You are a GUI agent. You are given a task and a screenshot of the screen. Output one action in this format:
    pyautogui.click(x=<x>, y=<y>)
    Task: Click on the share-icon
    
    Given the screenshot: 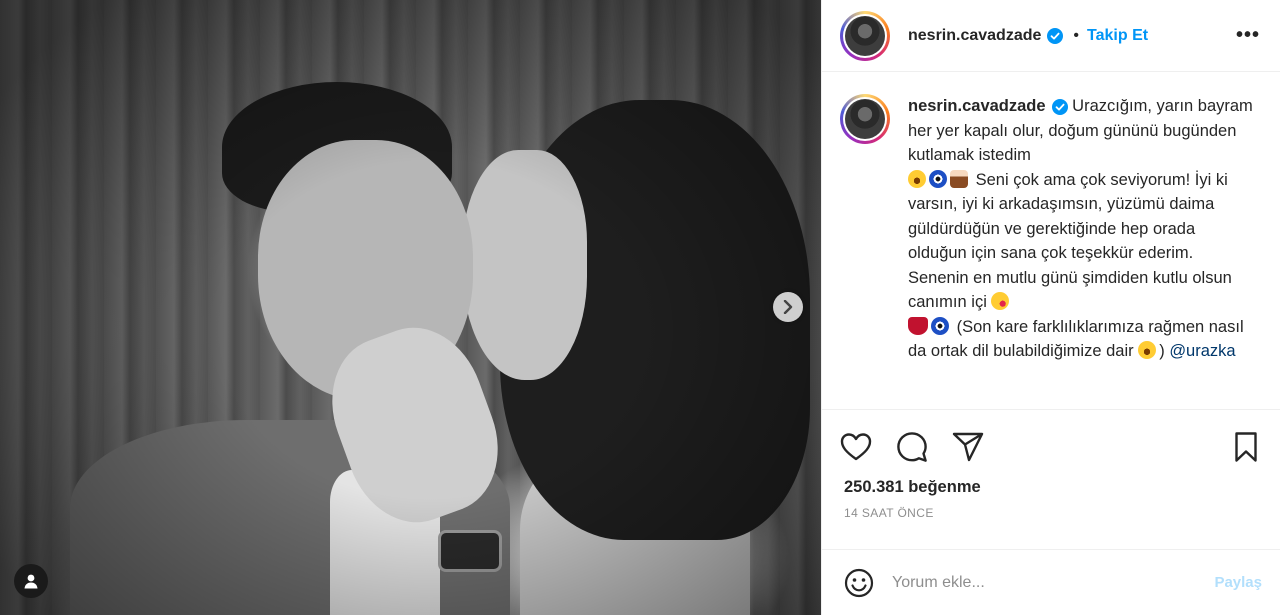 What is the action you would take?
    pyautogui.click(x=968, y=447)
    